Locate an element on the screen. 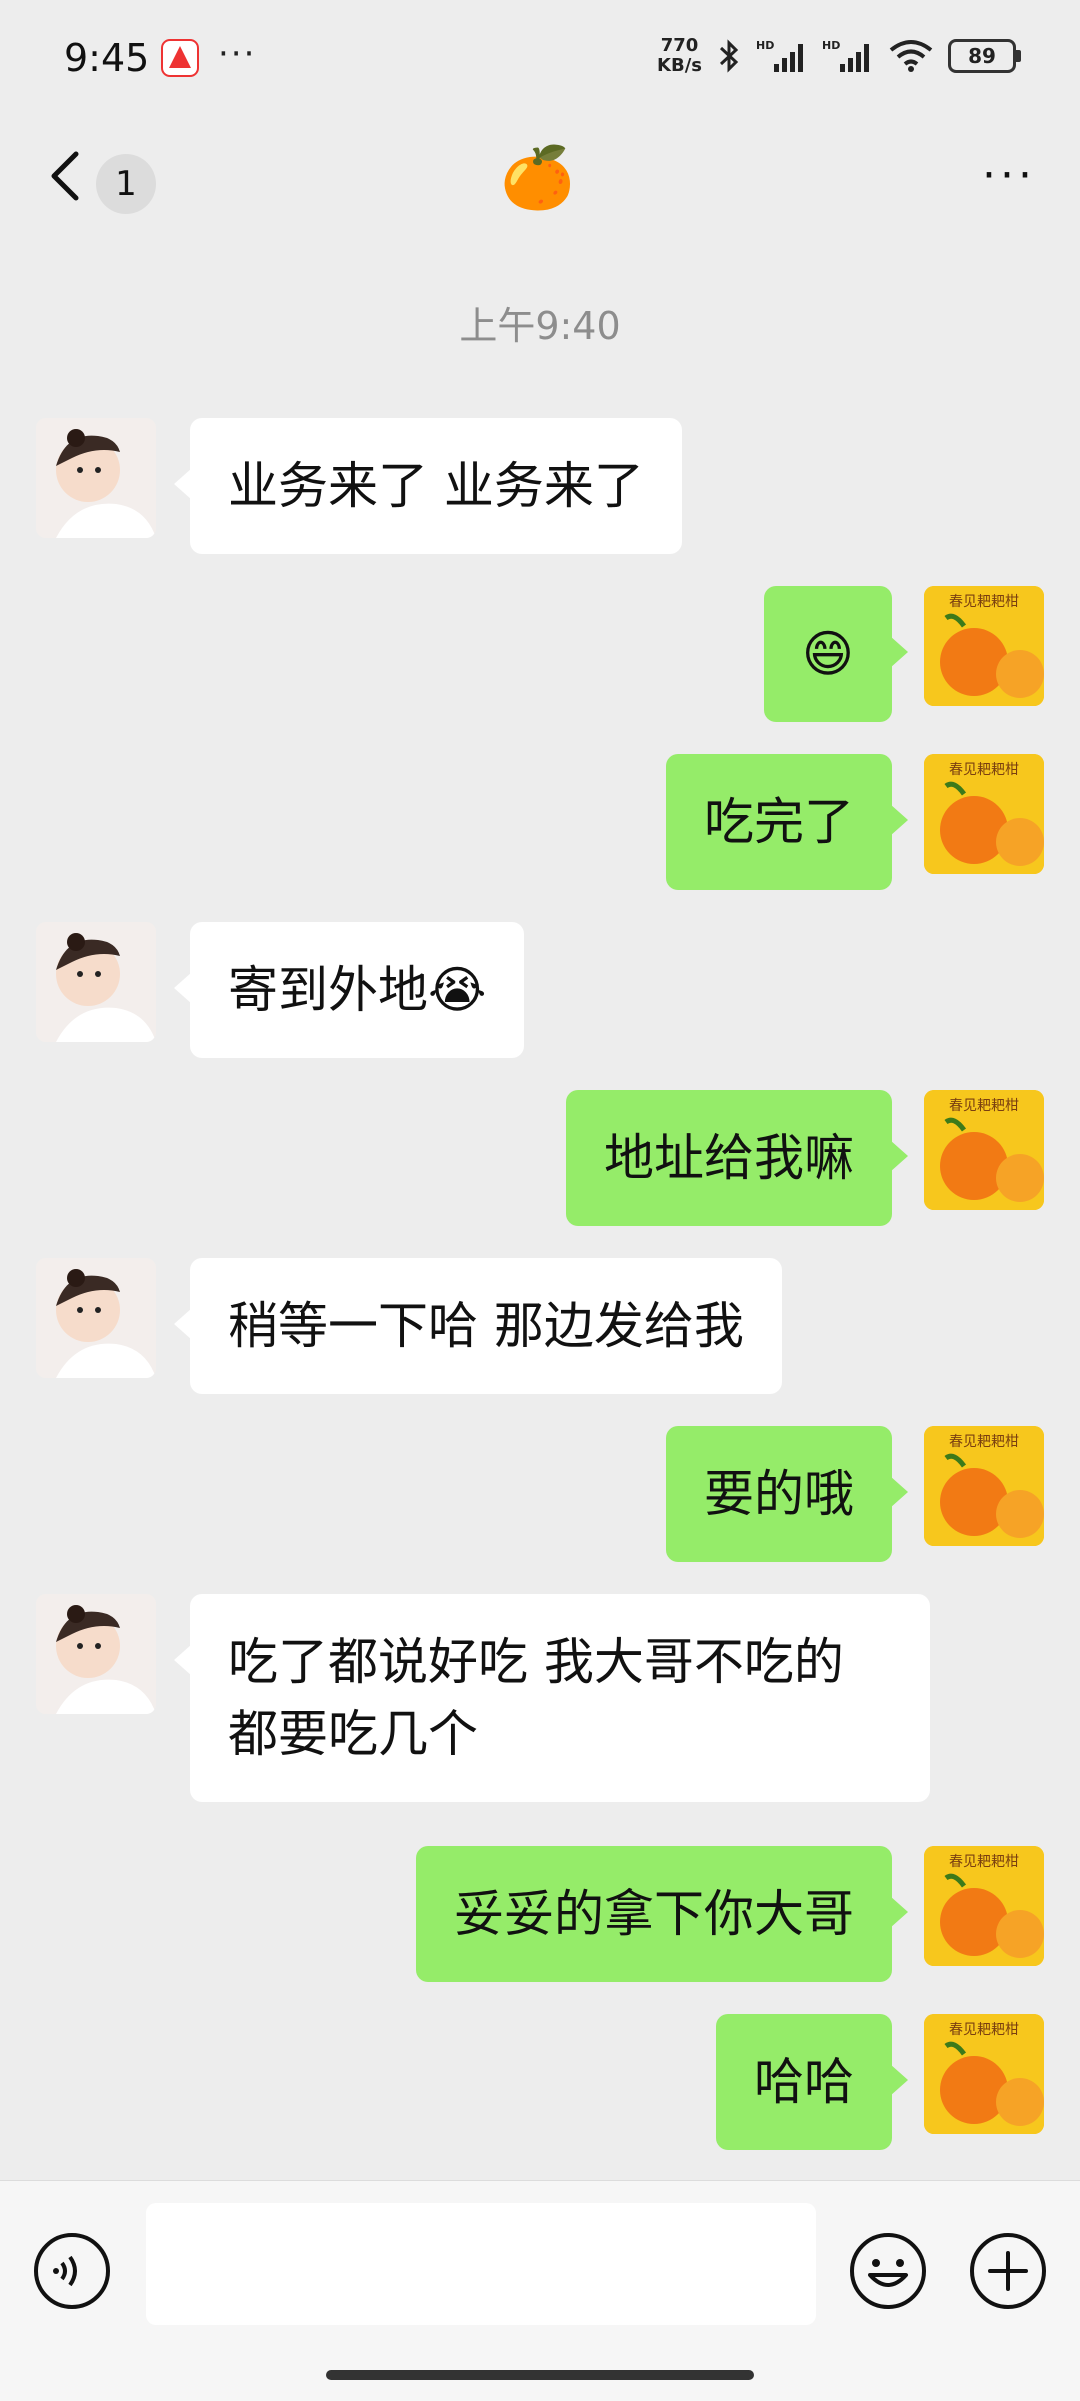  status-bar: 9:45 ··· 770 KB/s HD HD 89 is located at coordinates (540, 60).